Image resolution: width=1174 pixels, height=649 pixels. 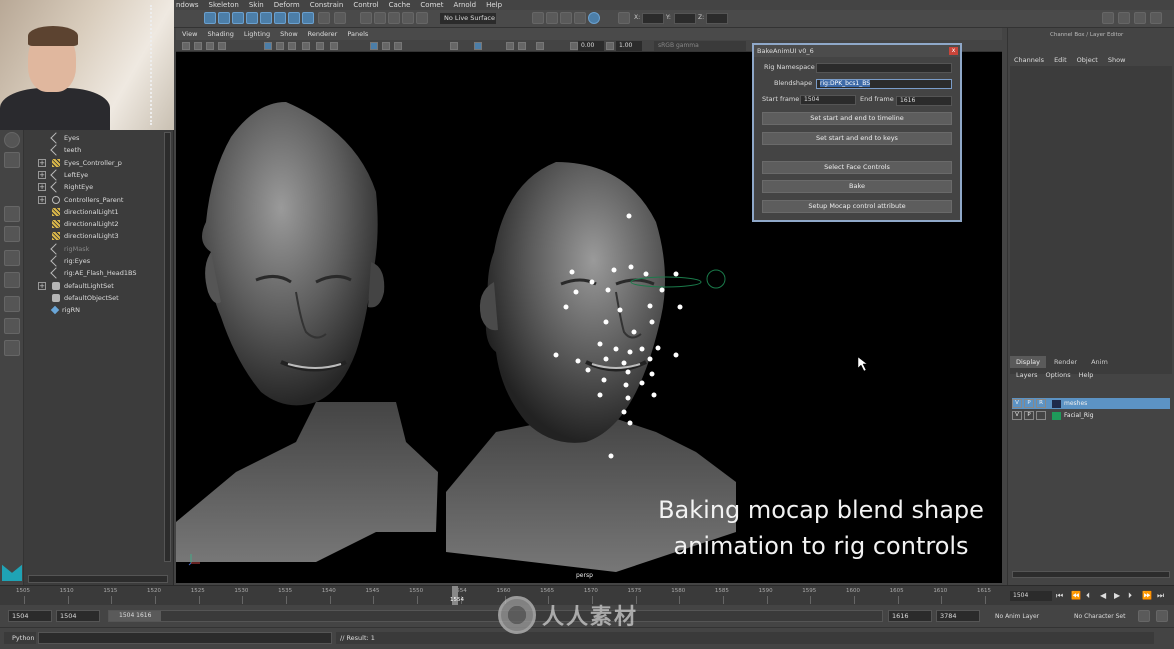 I want to click on tab-render: Render, so click(x=1065, y=362).